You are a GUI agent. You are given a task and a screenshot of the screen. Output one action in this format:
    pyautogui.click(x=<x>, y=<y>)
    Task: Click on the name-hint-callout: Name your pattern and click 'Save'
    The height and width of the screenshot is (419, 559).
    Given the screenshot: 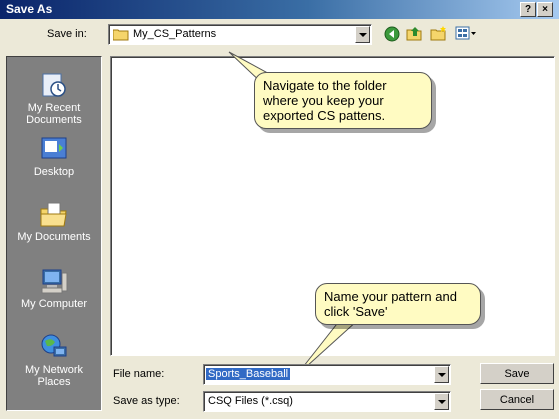 What is the action you would take?
    pyautogui.click(x=398, y=304)
    